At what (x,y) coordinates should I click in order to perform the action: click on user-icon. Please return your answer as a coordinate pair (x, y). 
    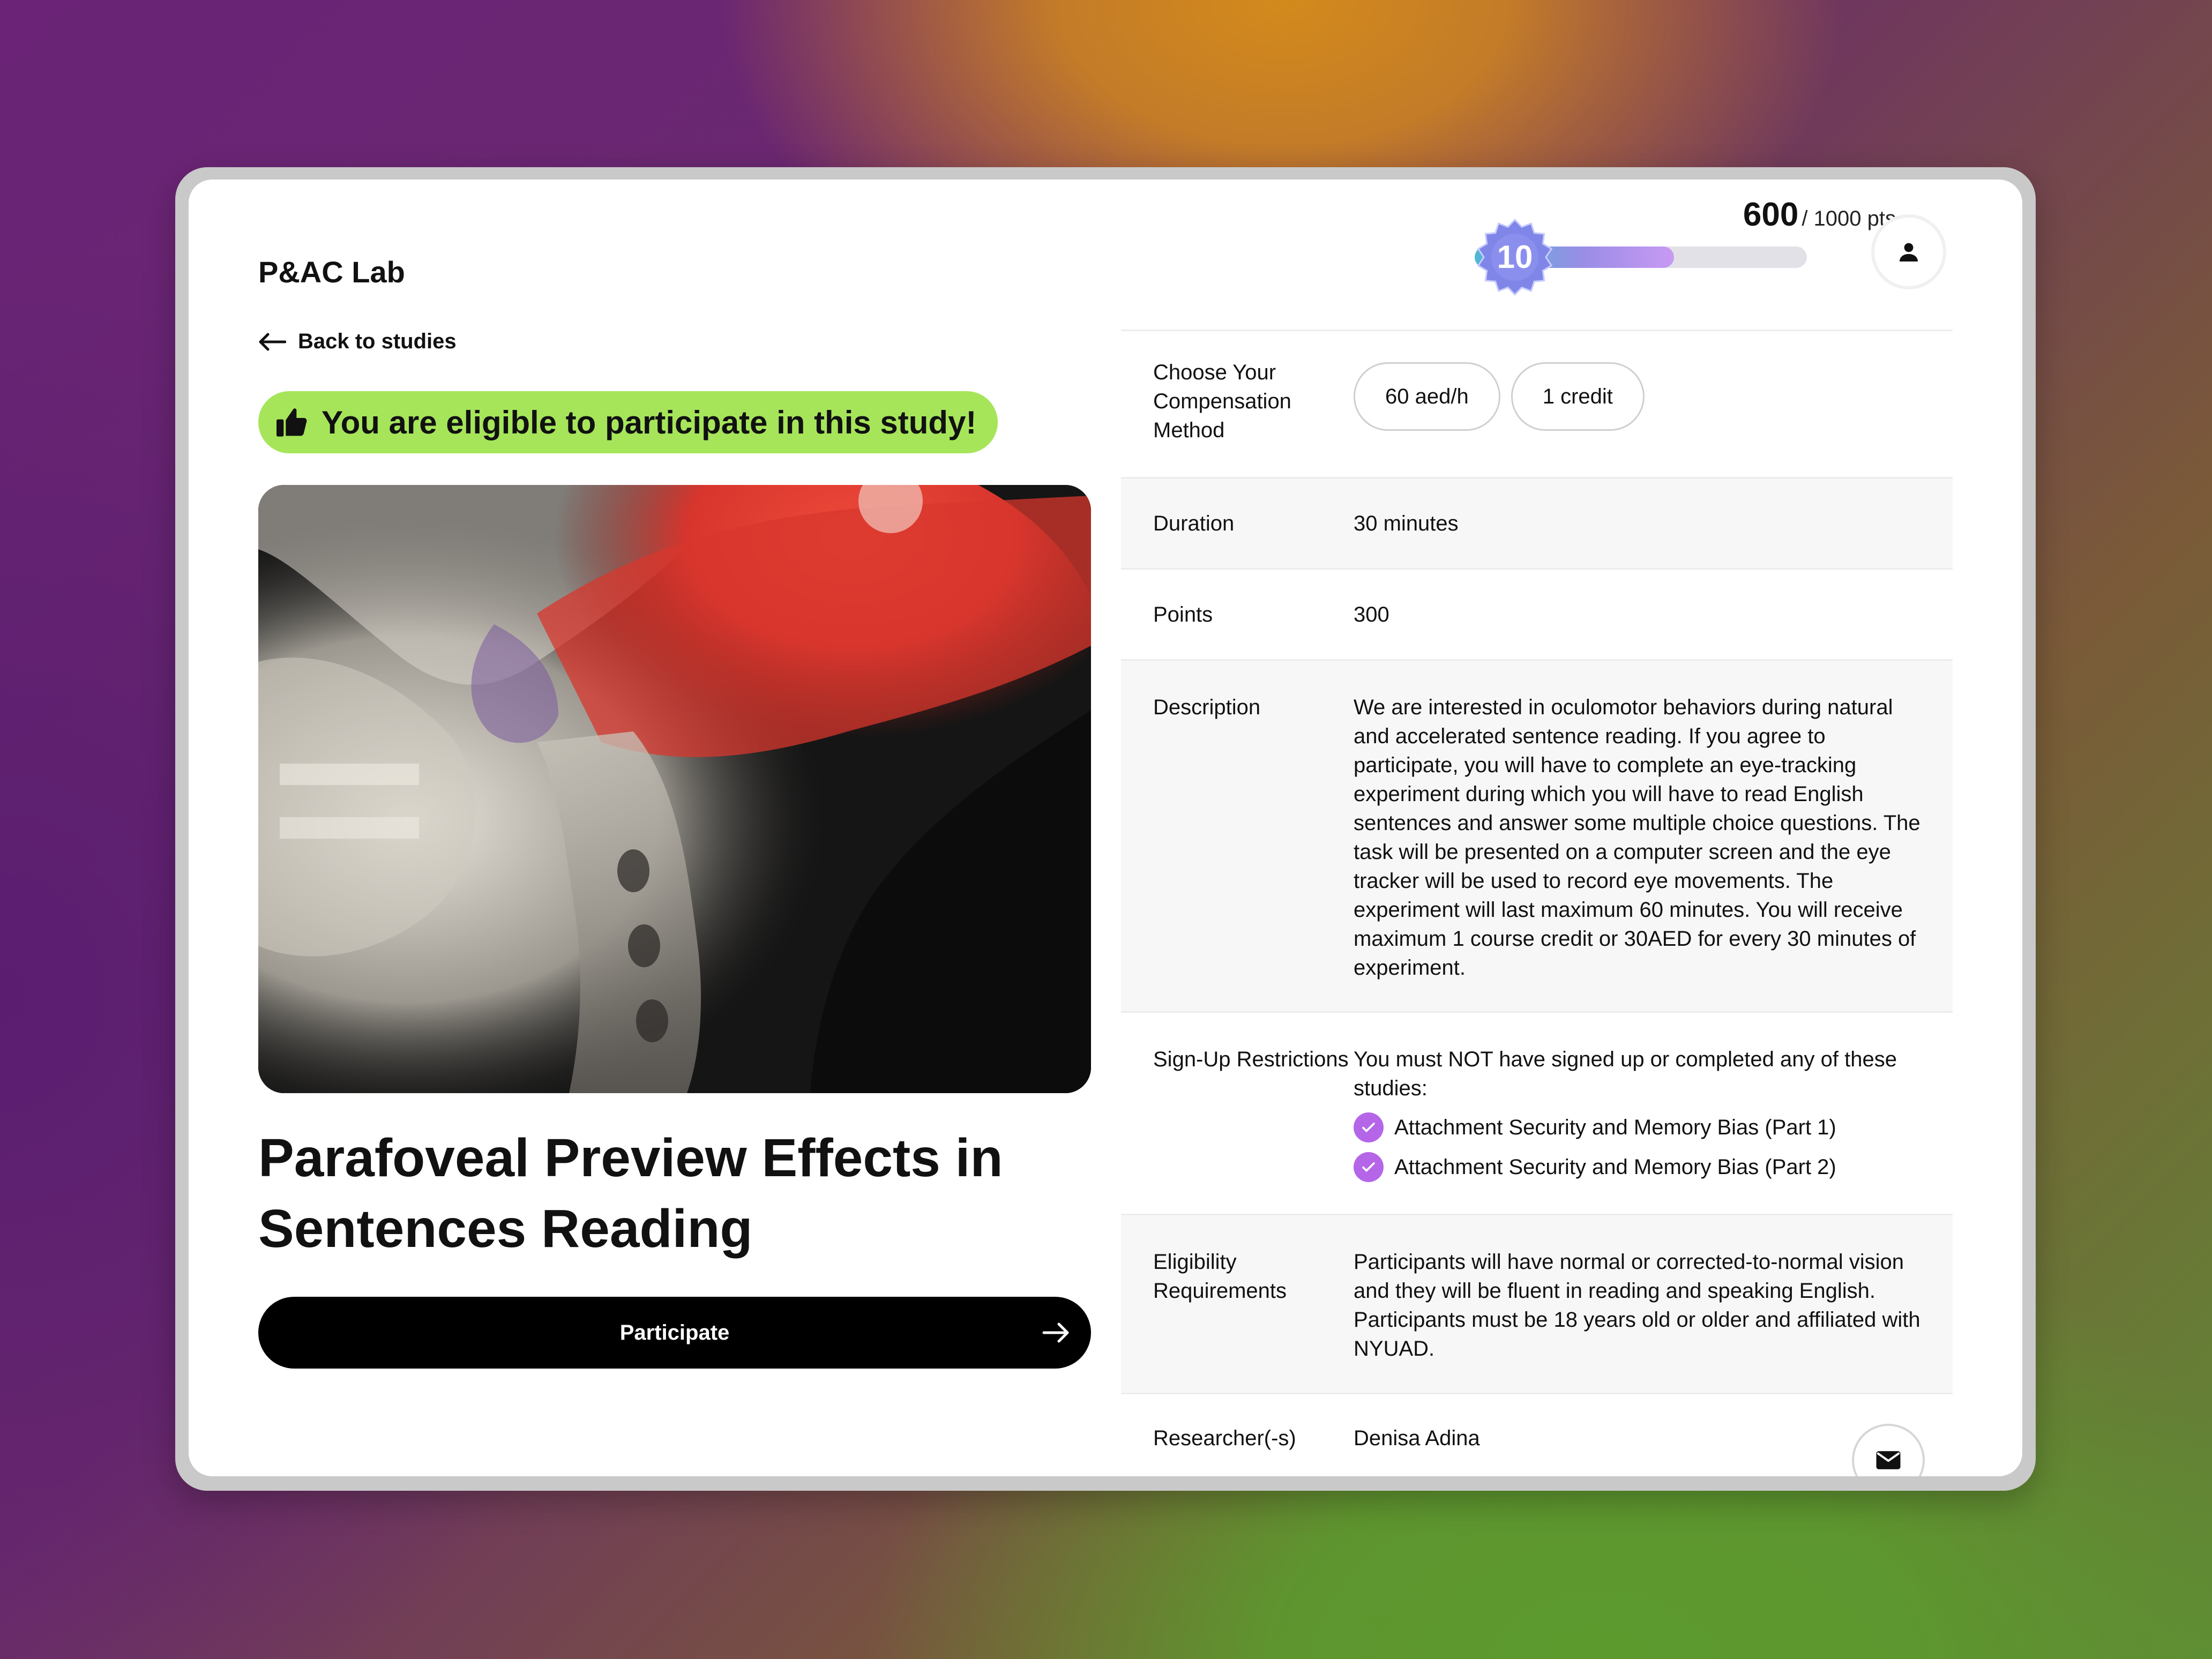
    Looking at the image, I should click on (1909, 252).